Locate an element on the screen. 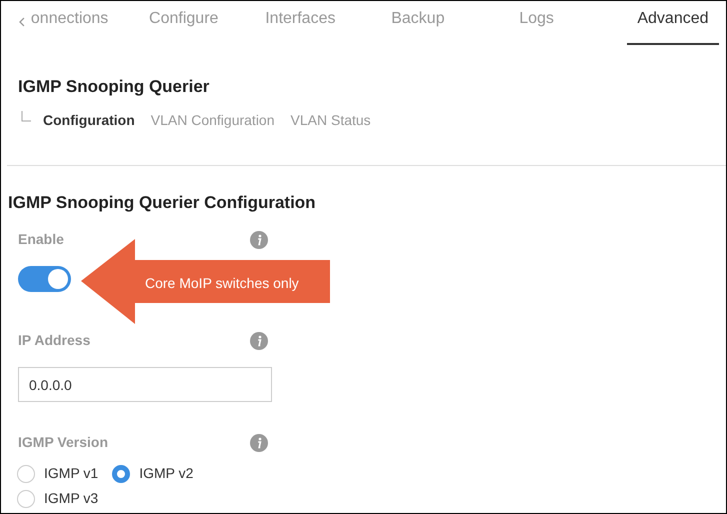 The height and width of the screenshot is (514, 727). scroll-left-icon is located at coordinates (22, 22).